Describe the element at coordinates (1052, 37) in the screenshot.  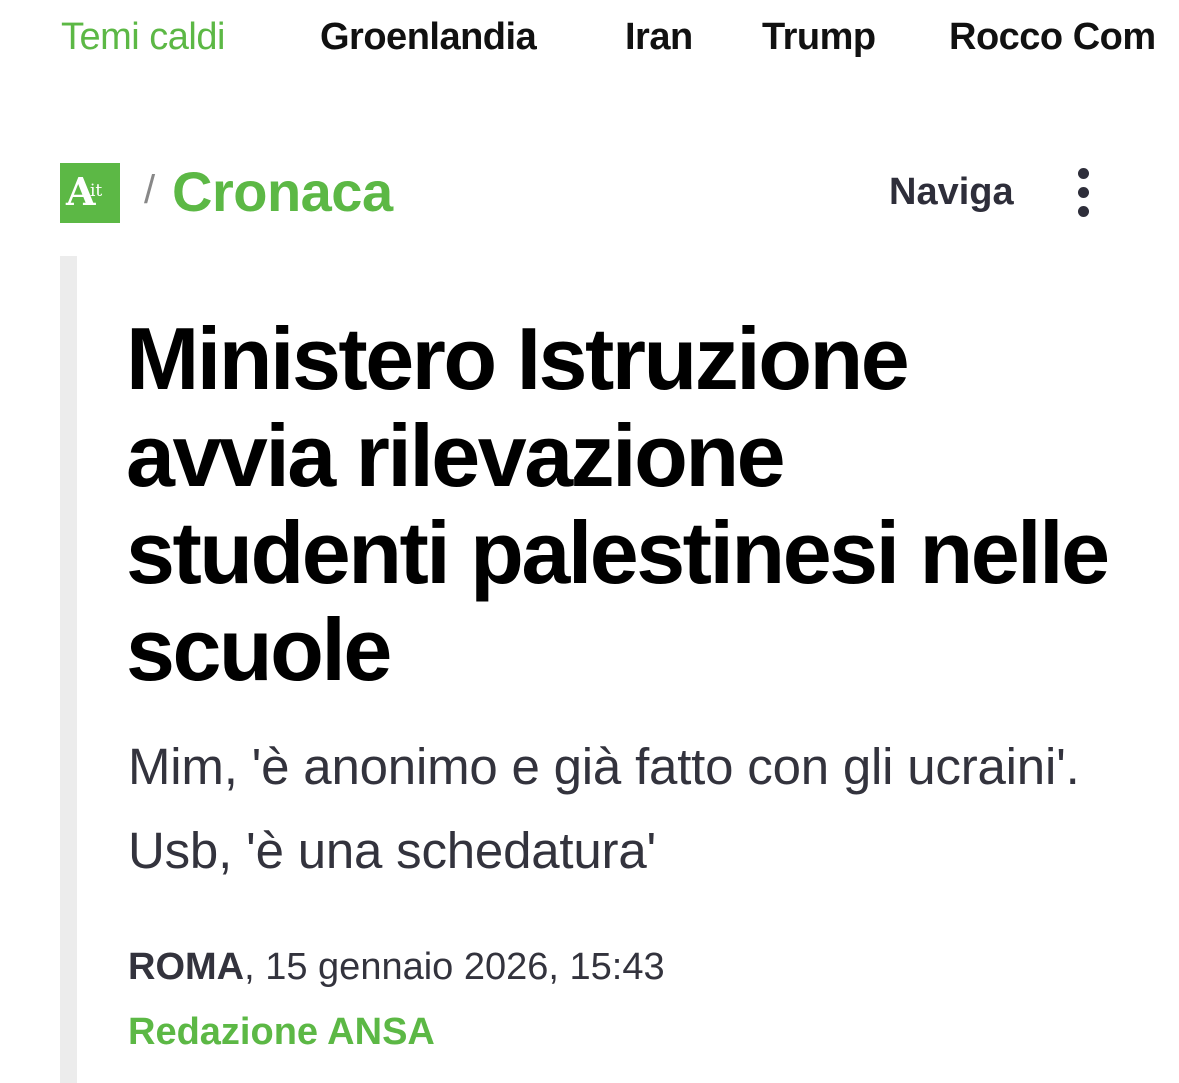
I see `topic-link-rocco: Rocco Com` at that location.